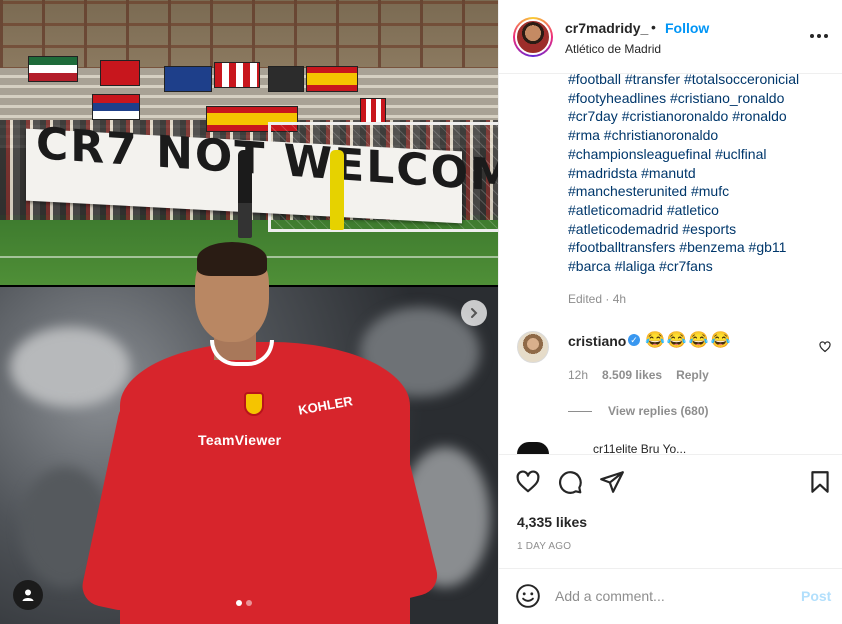  What do you see at coordinates (670, 37) in the screenshot?
I see `post-header: cr7madridy_ • Follow Atlético de Madrid` at bounding box center [670, 37].